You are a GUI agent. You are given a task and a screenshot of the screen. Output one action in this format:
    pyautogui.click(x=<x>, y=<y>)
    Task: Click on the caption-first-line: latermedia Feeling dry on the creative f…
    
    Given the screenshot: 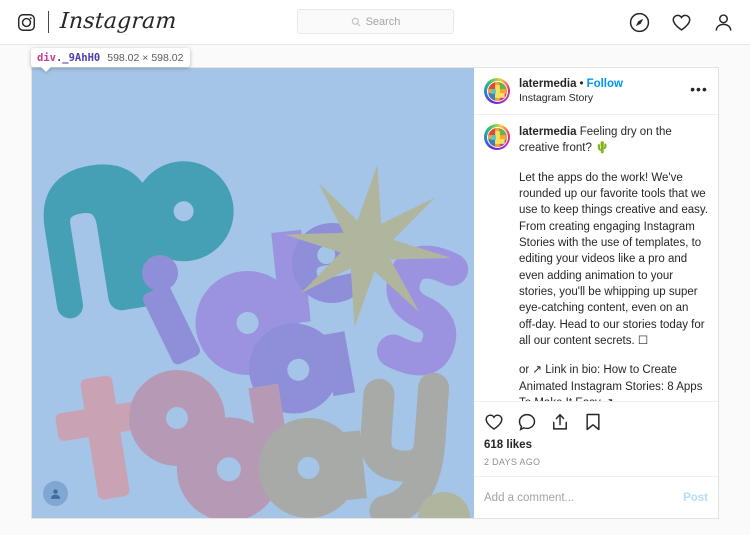 What is the action you would take?
    pyautogui.click(x=613, y=140)
    